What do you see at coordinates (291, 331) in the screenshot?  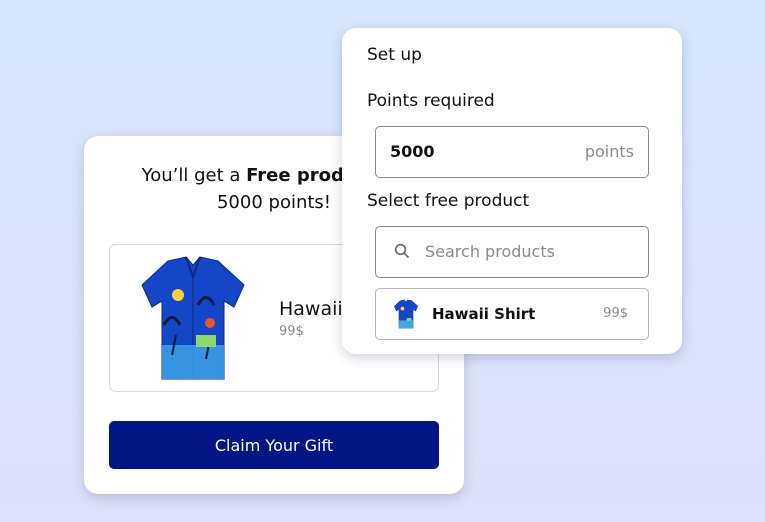 I see `product-price: 99$` at bounding box center [291, 331].